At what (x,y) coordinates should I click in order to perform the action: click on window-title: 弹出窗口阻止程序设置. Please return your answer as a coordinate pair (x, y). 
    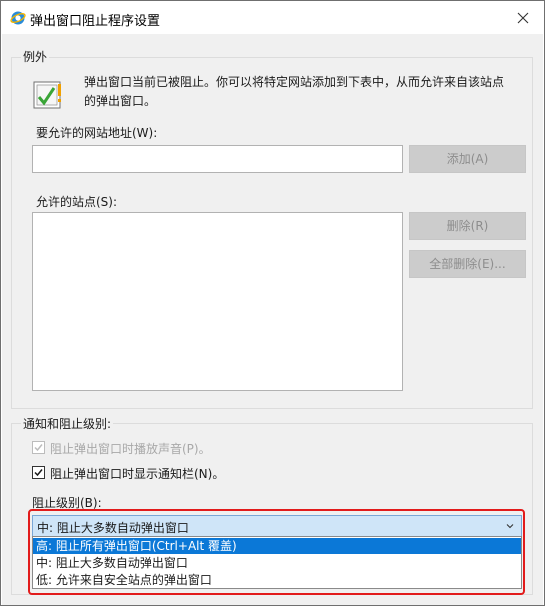
    Looking at the image, I should click on (95, 21).